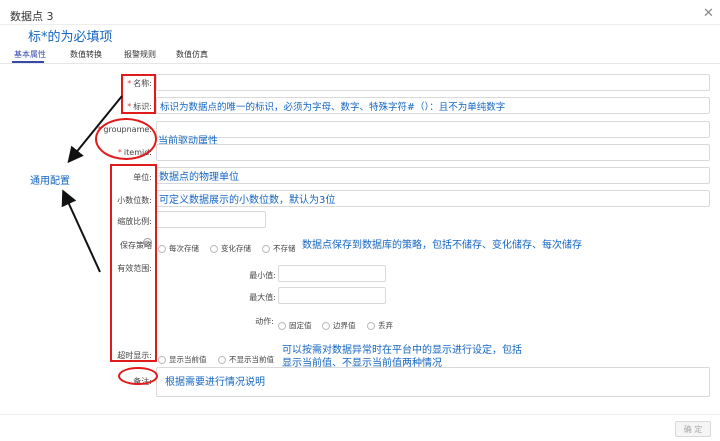  Describe the element at coordinates (81, 231) in the screenshot. I see `arrow-to-common-config-bottom` at that location.